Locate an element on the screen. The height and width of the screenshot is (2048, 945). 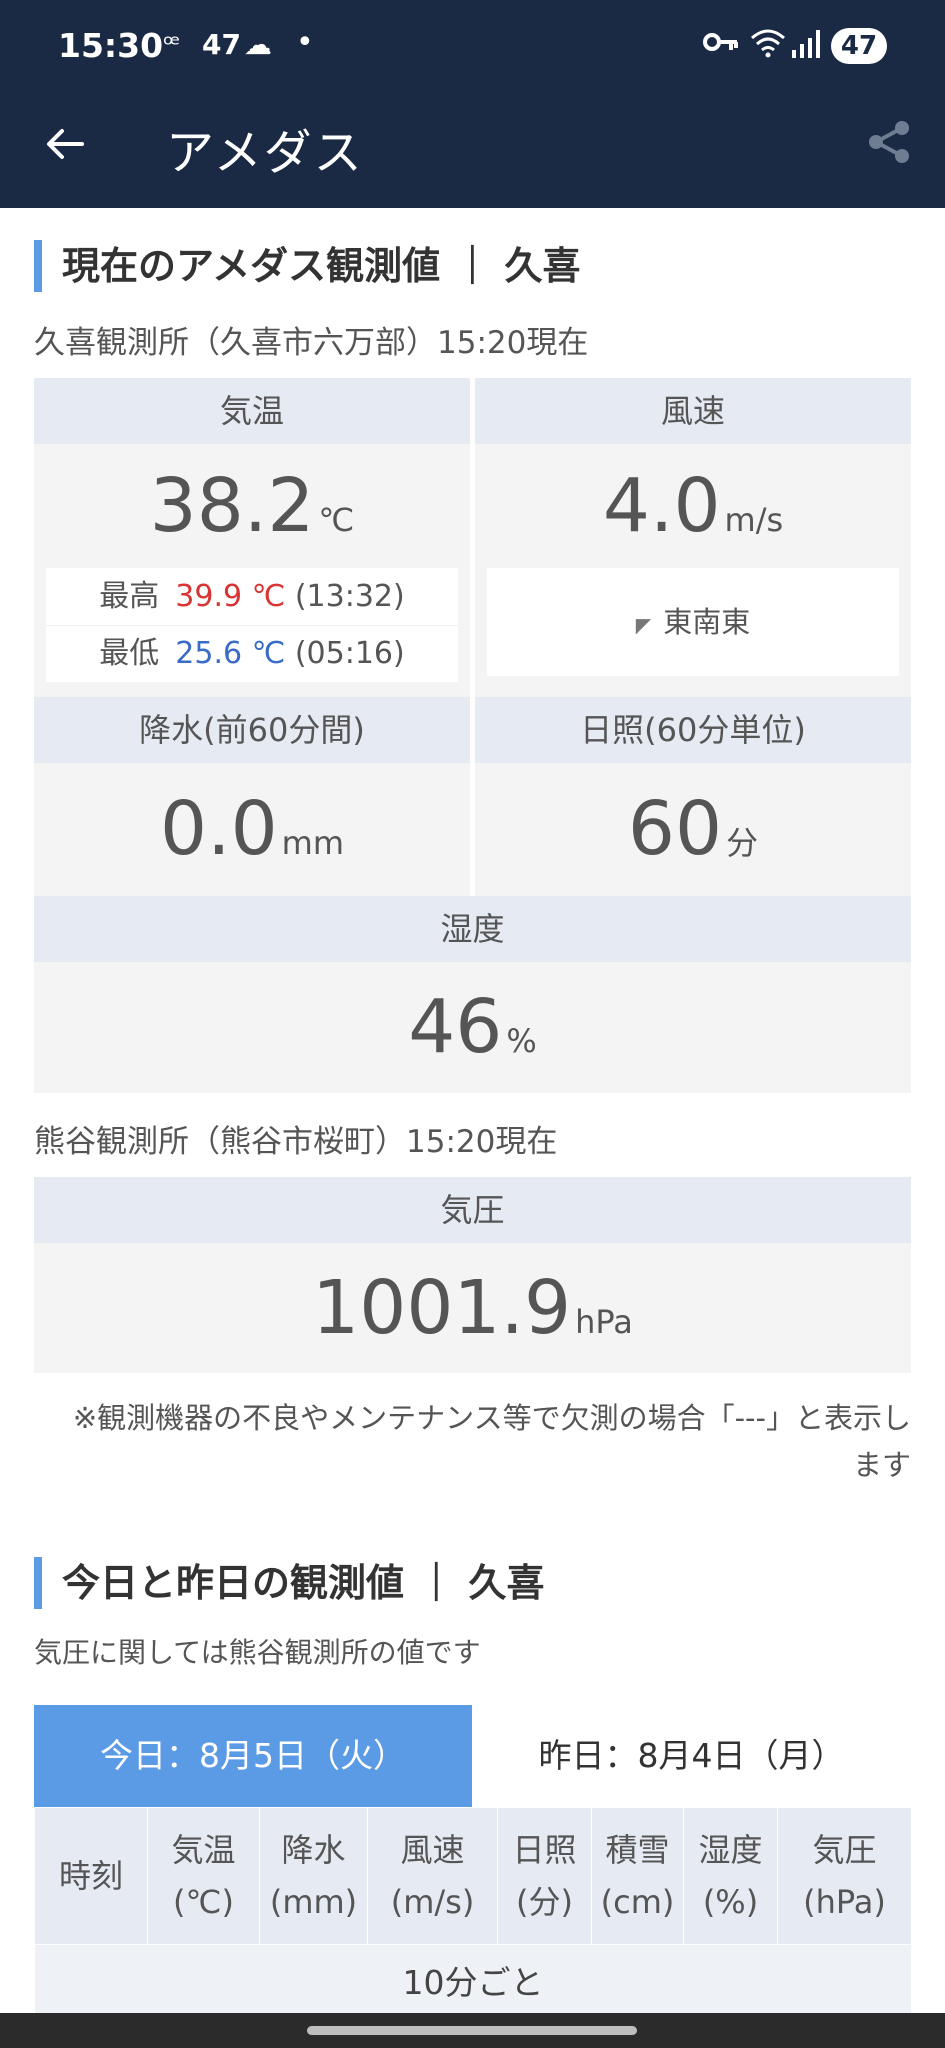
back-arrow-icon is located at coordinates (65, 144).